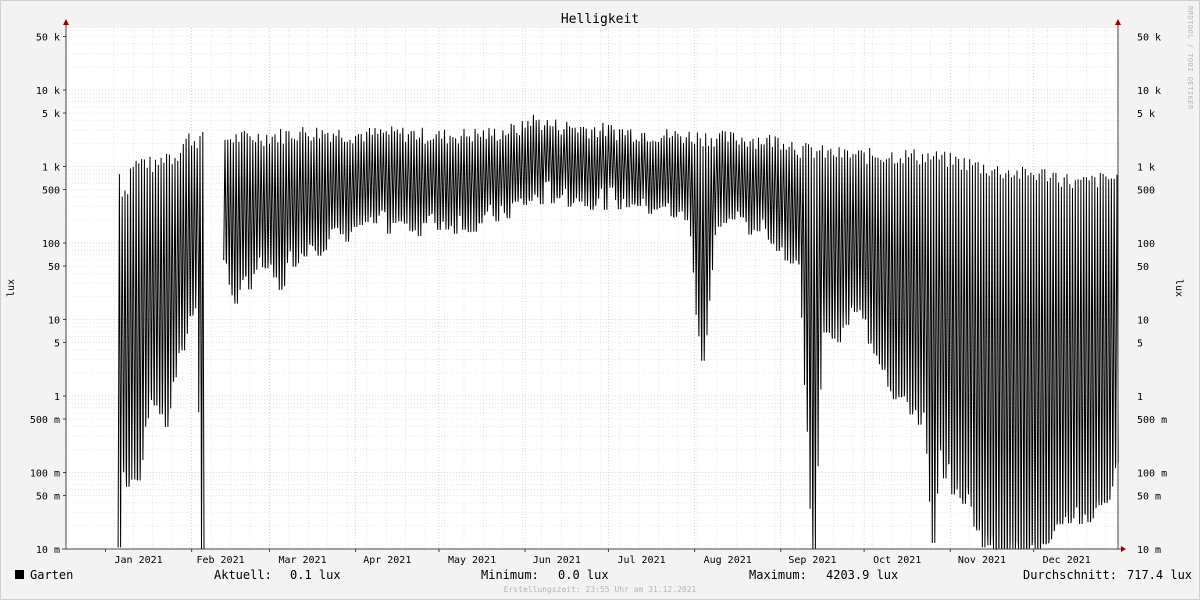 This screenshot has width=1200, height=600. Describe the element at coordinates (48, 38) in the screenshot. I see `y-tick-label-left: 50 k` at that location.